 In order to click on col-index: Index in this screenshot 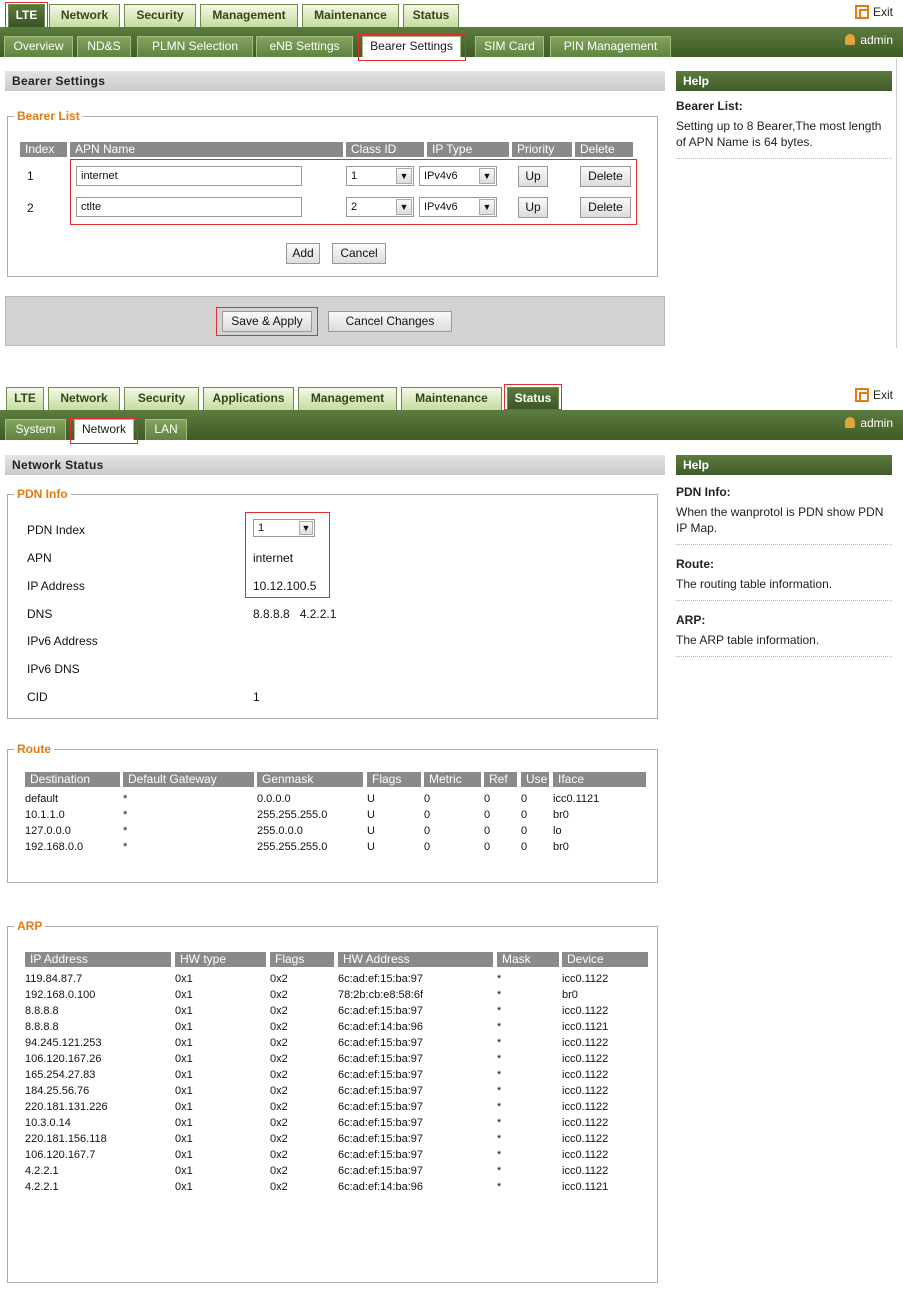, I will do `click(43, 149)`.